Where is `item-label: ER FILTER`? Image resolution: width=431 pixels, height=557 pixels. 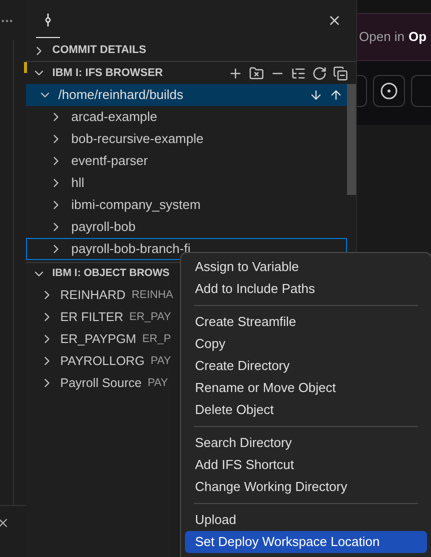 item-label: ER FILTER is located at coordinates (92, 317).